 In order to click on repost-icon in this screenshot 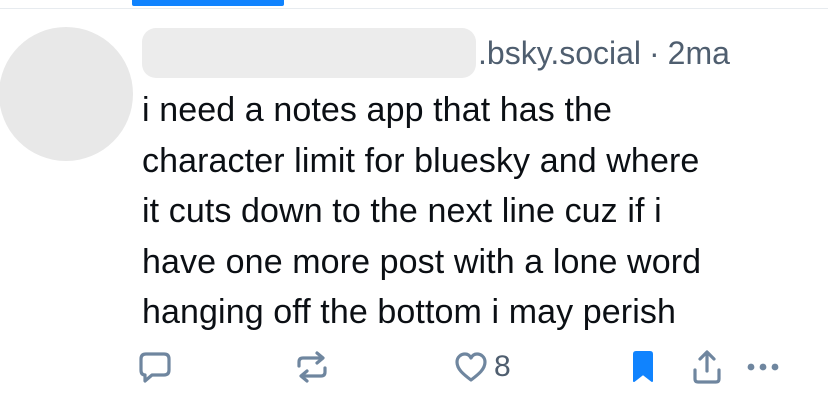, I will do `click(312, 367)`.